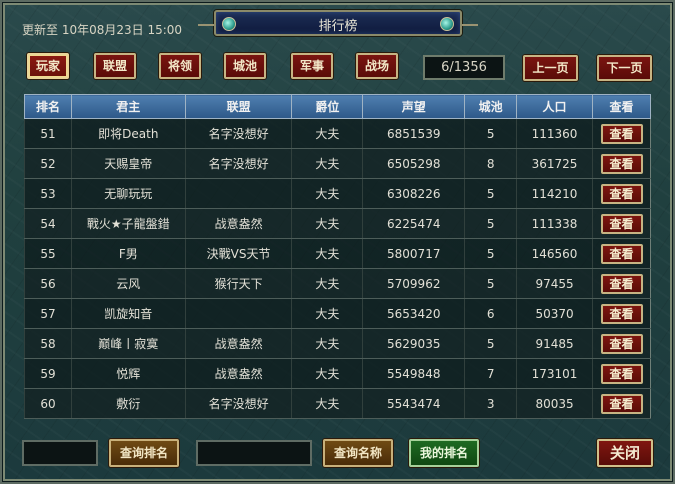  What do you see at coordinates (48, 343) in the screenshot?
I see `rank-cell: 58` at bounding box center [48, 343].